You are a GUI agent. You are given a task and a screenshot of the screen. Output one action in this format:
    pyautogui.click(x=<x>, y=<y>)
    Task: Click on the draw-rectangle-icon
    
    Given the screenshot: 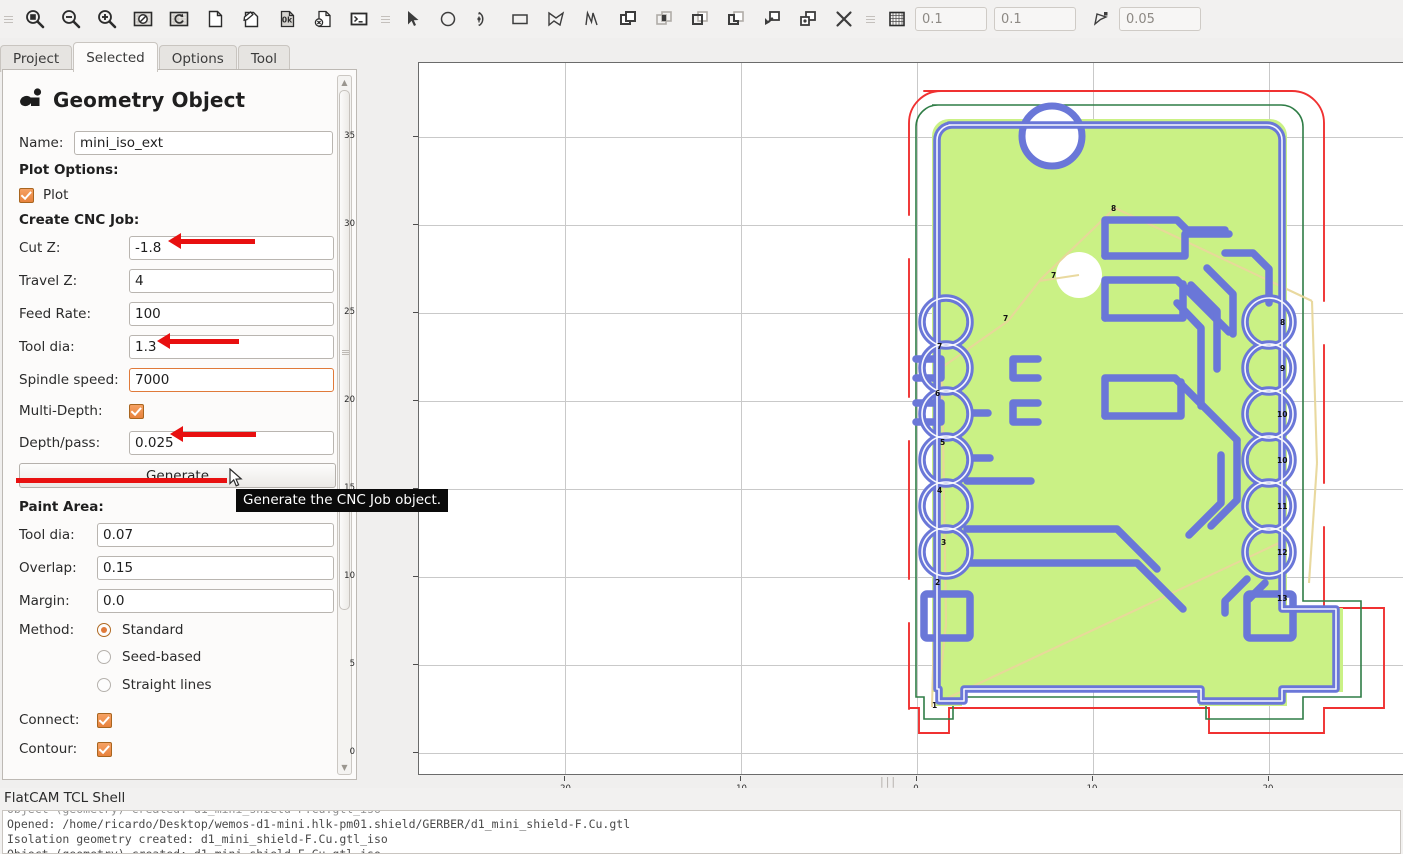 What is the action you would take?
    pyautogui.click(x=520, y=19)
    